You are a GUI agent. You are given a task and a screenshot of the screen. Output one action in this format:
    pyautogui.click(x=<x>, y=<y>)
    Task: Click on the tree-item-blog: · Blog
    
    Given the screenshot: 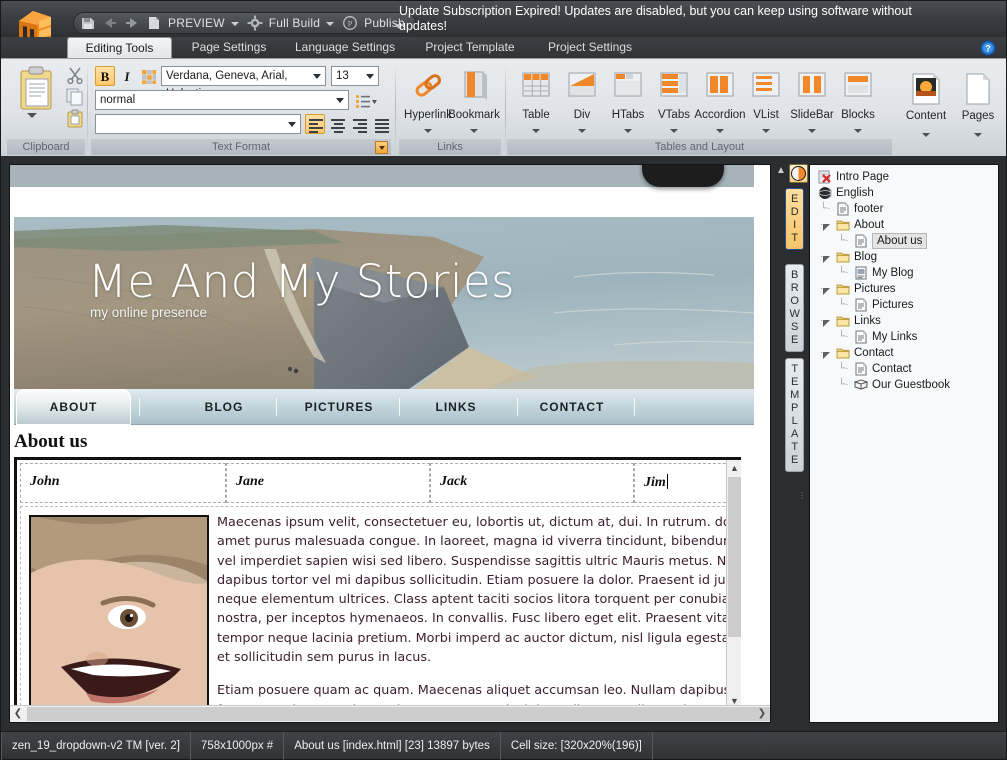 What is the action you would take?
    pyautogui.click(x=906, y=257)
    